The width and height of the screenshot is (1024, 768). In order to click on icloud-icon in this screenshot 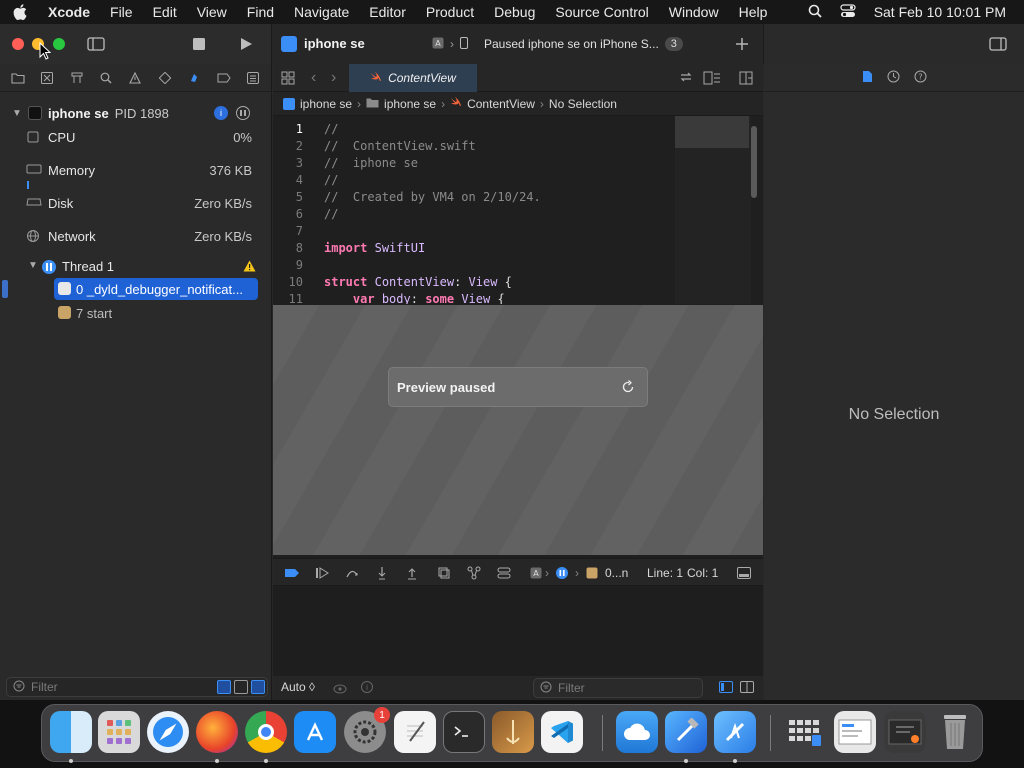, I will do `click(637, 732)`.